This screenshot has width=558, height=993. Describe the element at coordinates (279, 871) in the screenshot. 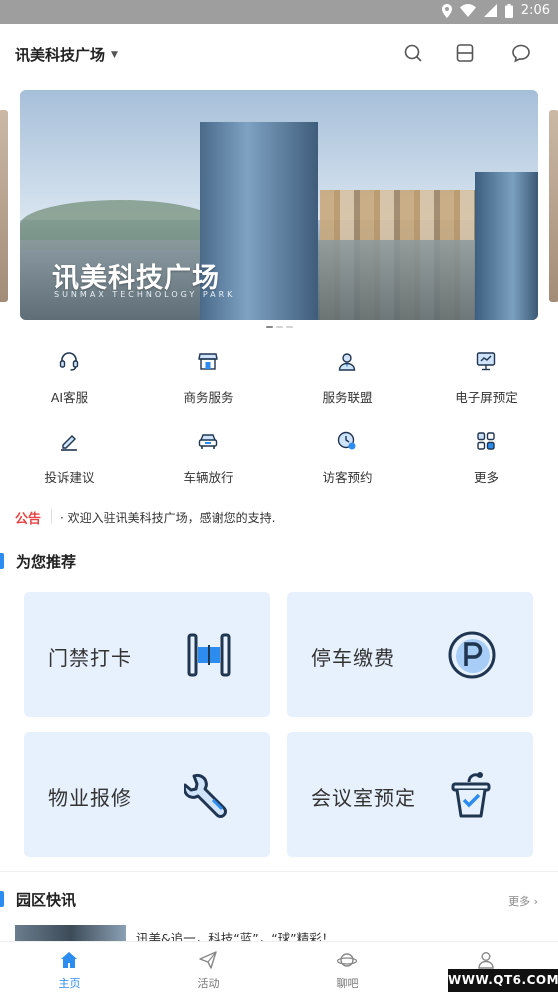

I see `section-divider` at that location.